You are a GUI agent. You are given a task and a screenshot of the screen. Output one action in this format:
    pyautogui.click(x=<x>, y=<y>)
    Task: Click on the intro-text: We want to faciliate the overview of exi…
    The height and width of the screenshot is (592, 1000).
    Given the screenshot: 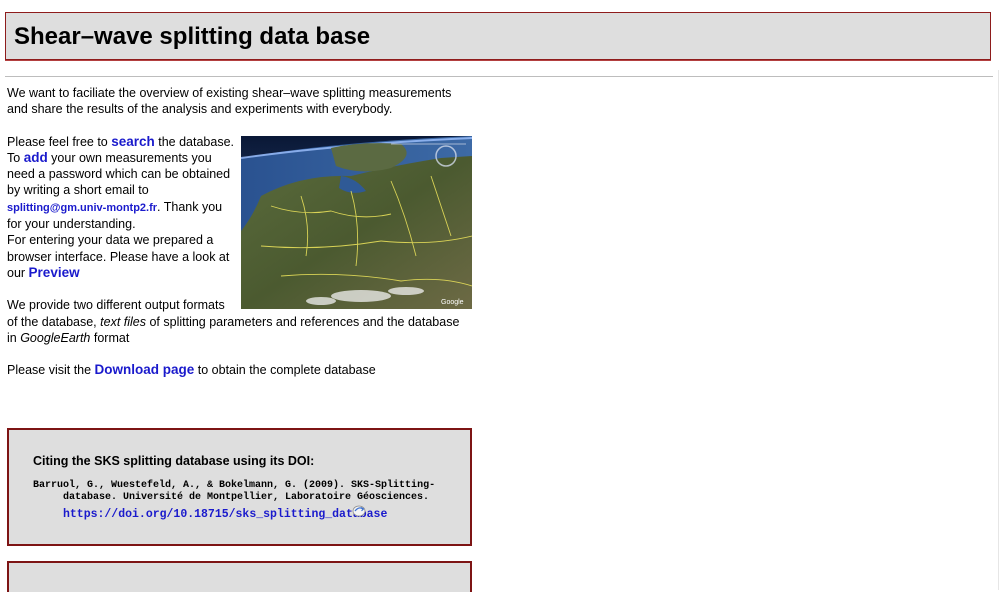 What is the action you would take?
    pyautogui.click(x=229, y=101)
    